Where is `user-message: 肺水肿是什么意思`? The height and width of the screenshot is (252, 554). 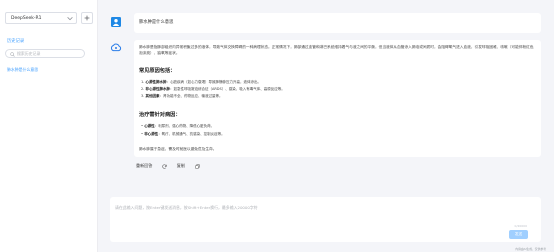 user-message: 肺水肿是什么意思 is located at coordinates (337, 23).